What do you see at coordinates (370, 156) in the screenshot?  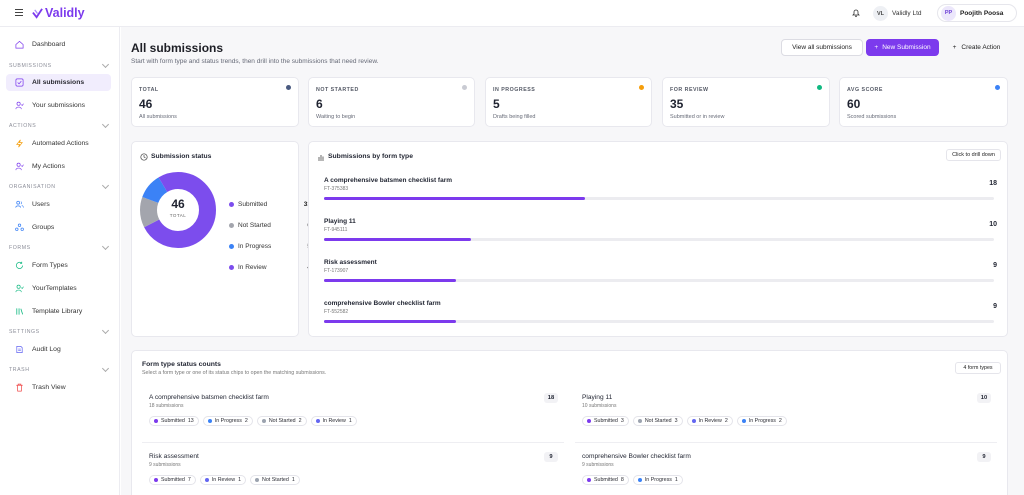 I see `card-title: Submissions by form type` at bounding box center [370, 156].